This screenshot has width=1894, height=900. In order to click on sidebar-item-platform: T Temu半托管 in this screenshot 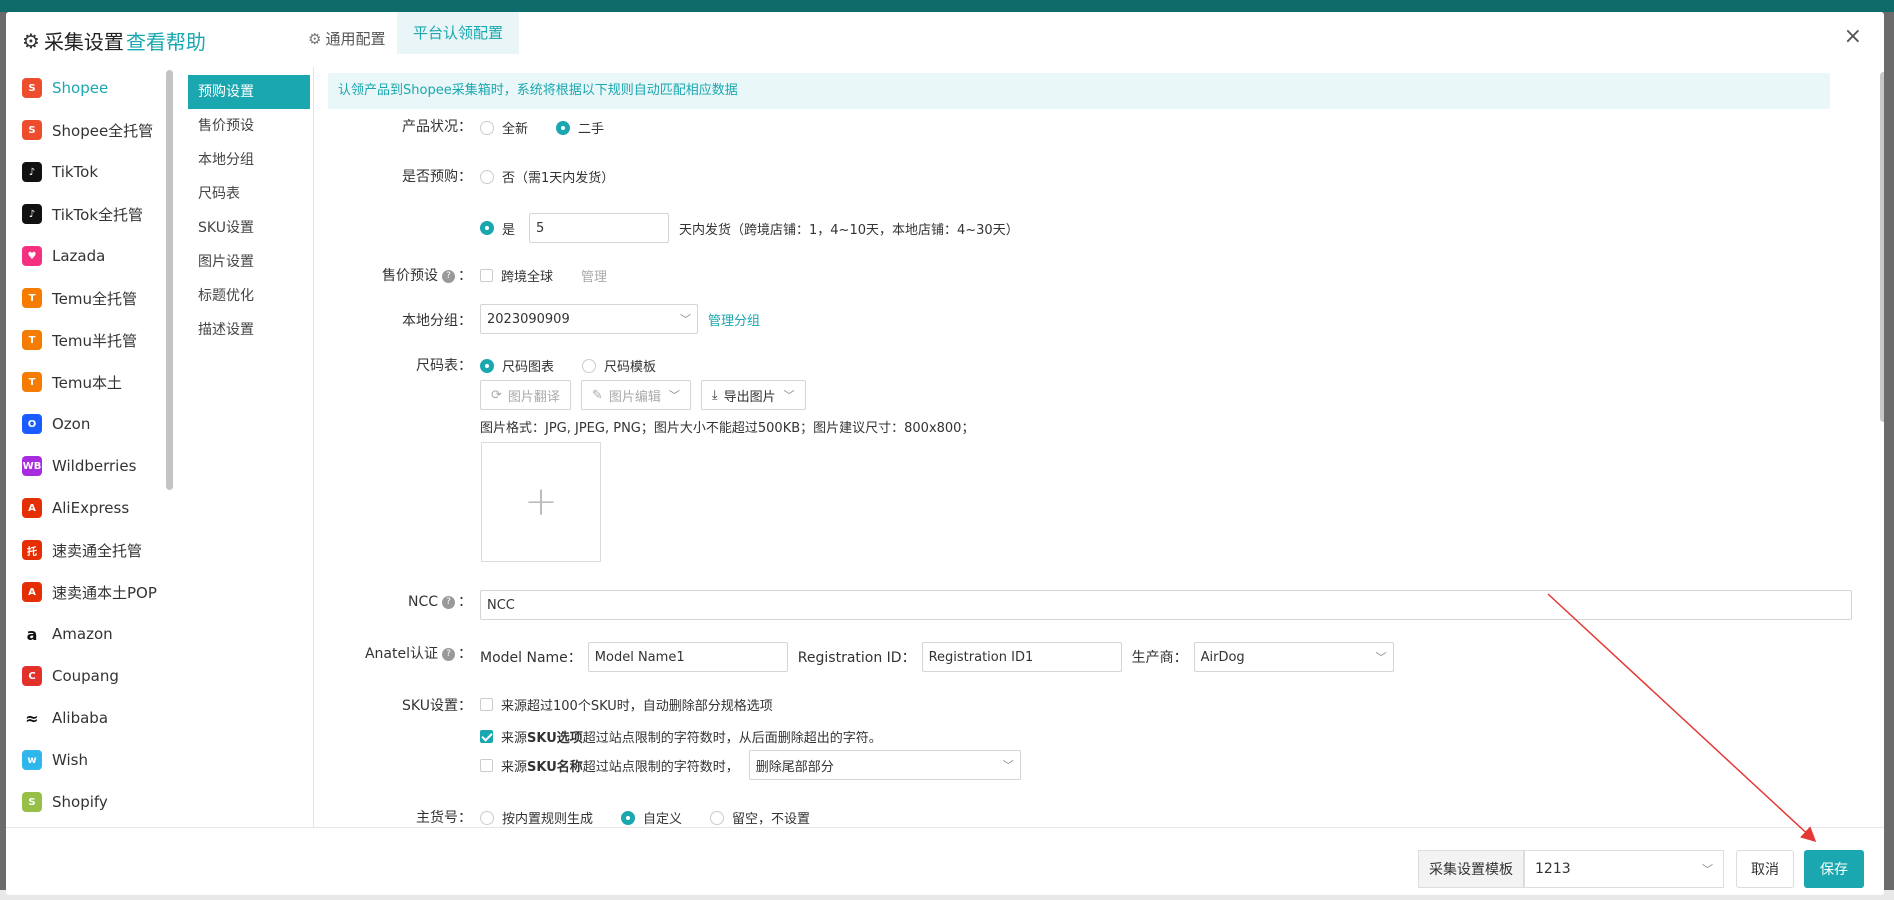, I will do `click(91, 340)`.